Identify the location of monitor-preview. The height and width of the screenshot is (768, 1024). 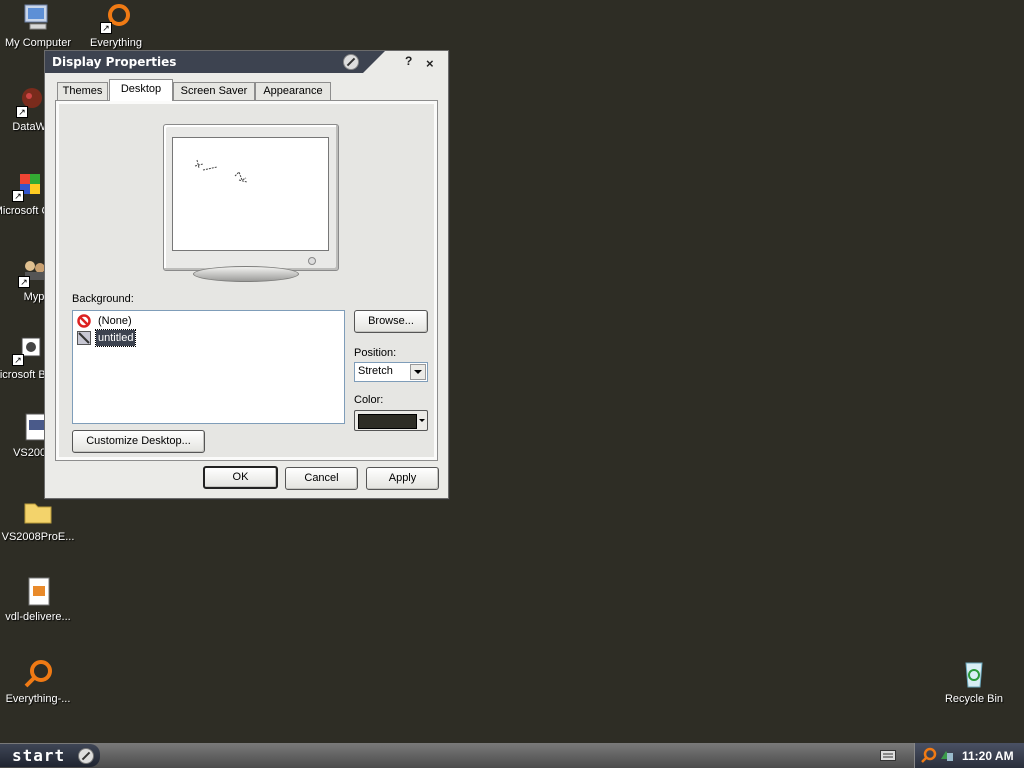
(251, 197).